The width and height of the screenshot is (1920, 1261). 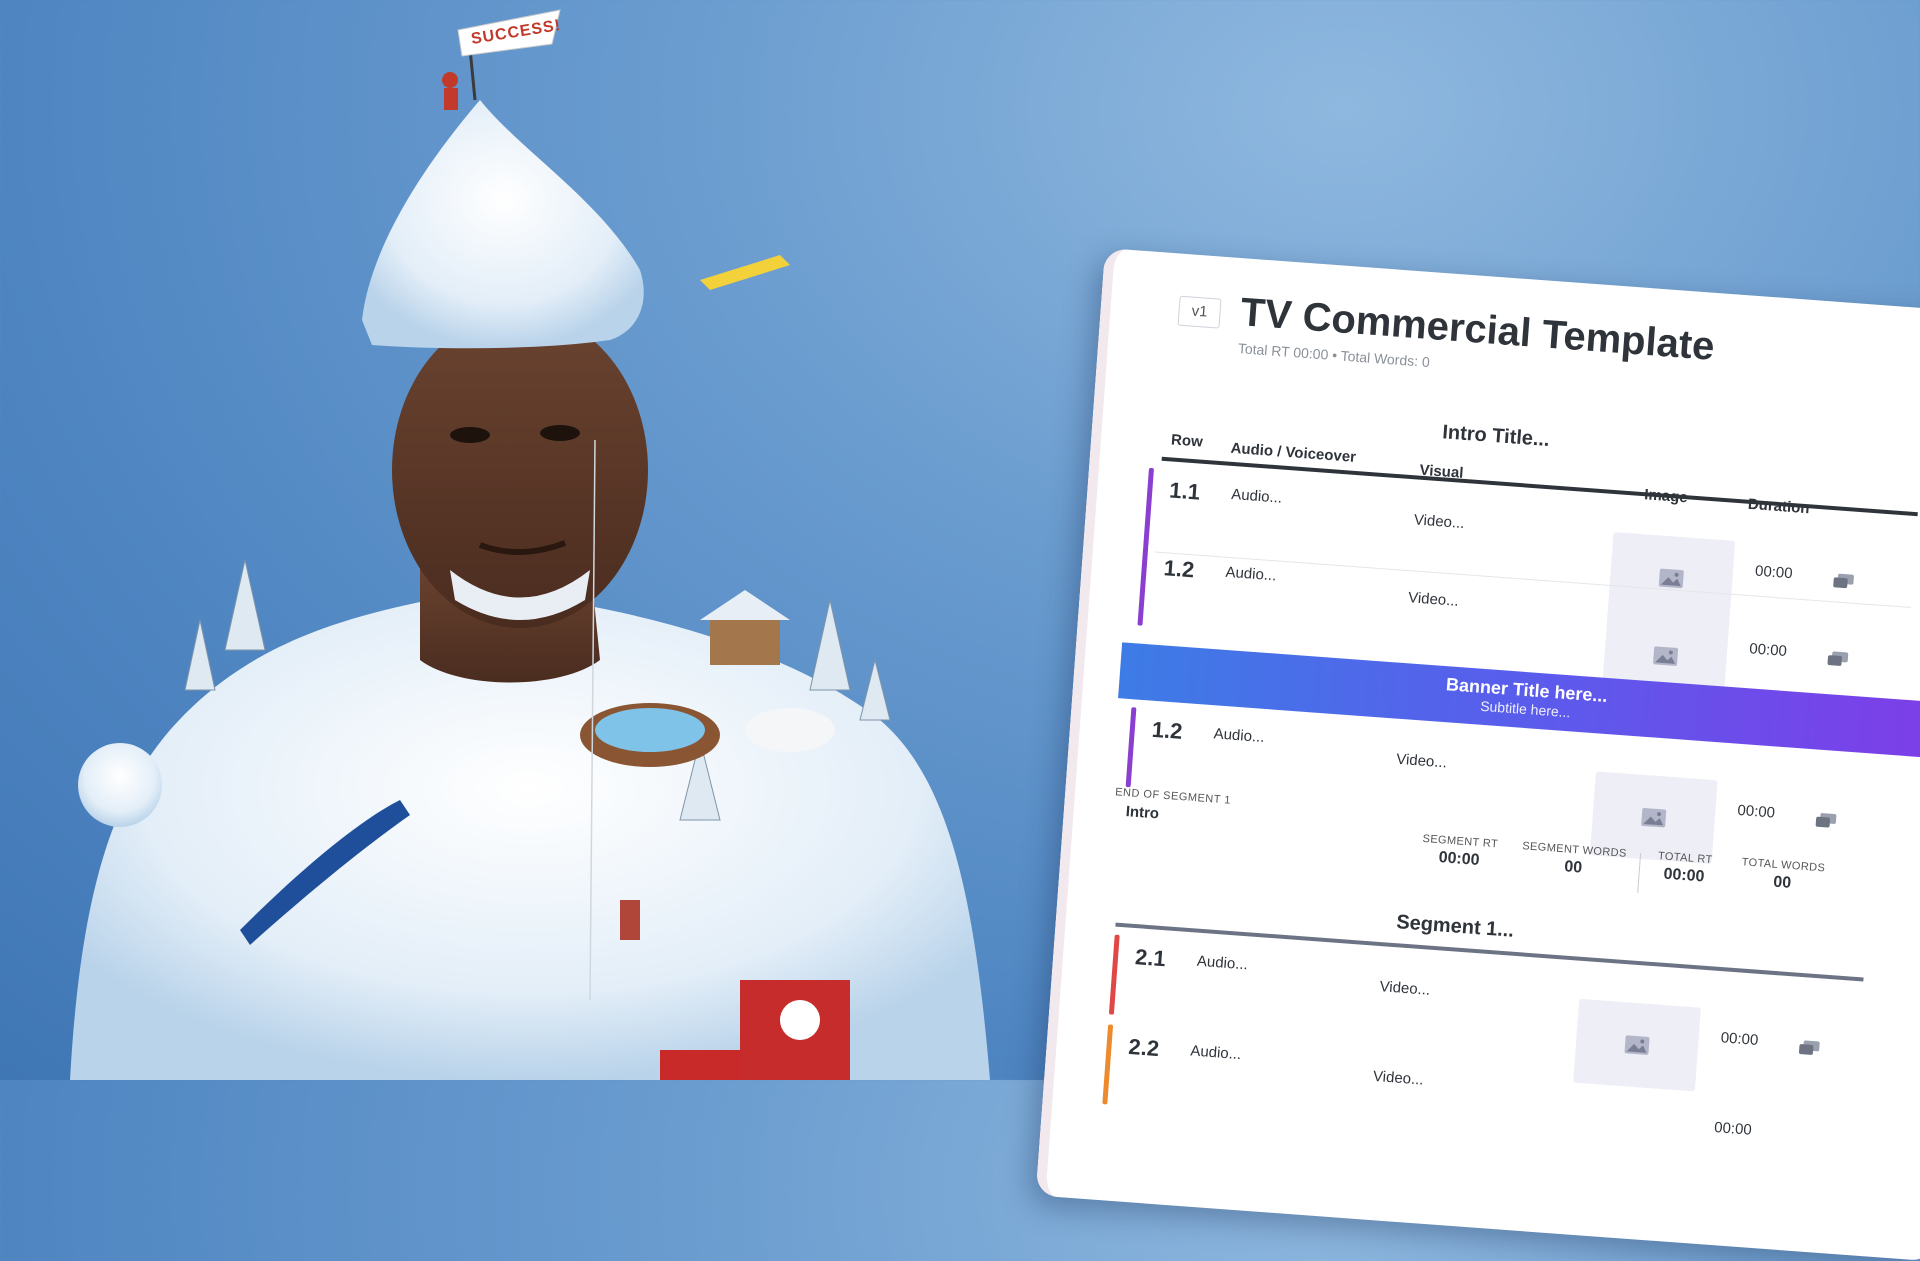 What do you see at coordinates (1782, 875) in the screenshot?
I see `stat-total-words: TOTAL WORDS 00` at bounding box center [1782, 875].